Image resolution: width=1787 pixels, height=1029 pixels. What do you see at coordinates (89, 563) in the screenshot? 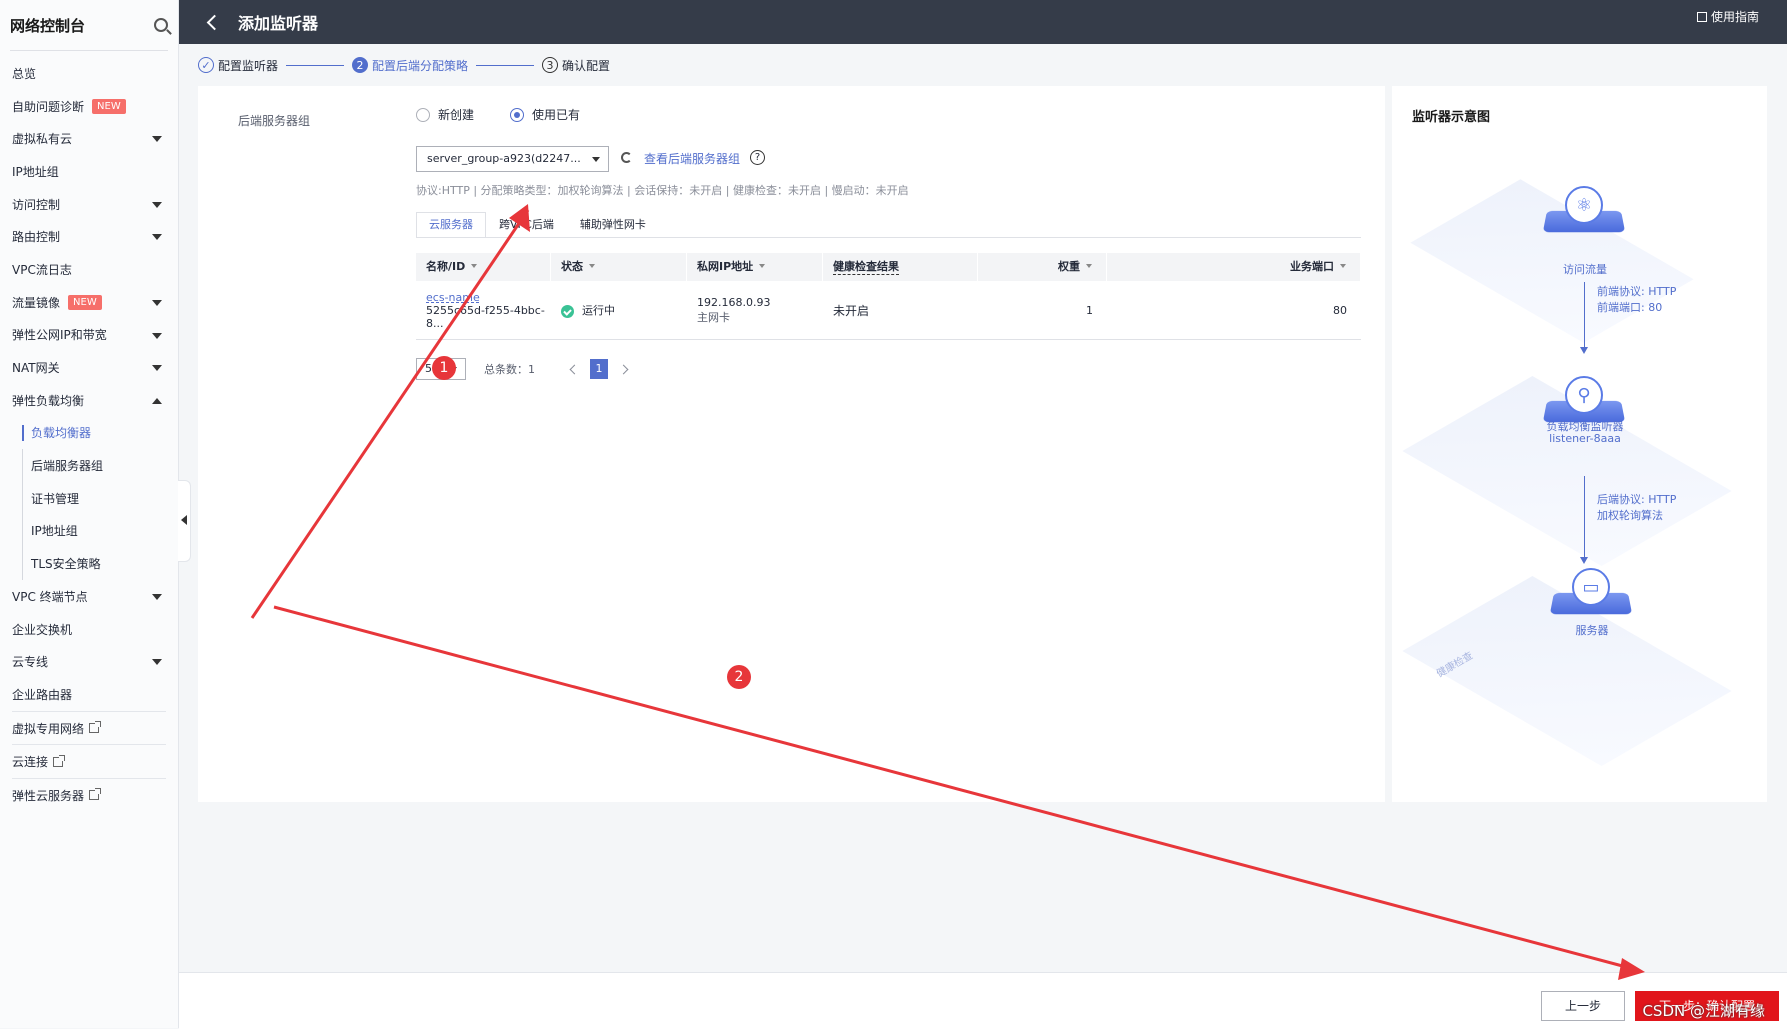
I see `sidebar-item-tls-policy: TLS安全策略` at bounding box center [89, 563].